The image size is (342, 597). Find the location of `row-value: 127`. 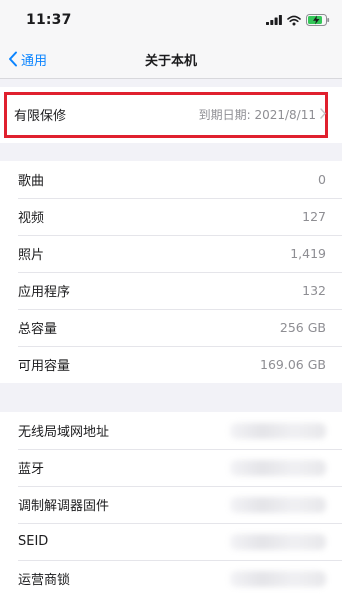

row-value: 127 is located at coordinates (314, 216).